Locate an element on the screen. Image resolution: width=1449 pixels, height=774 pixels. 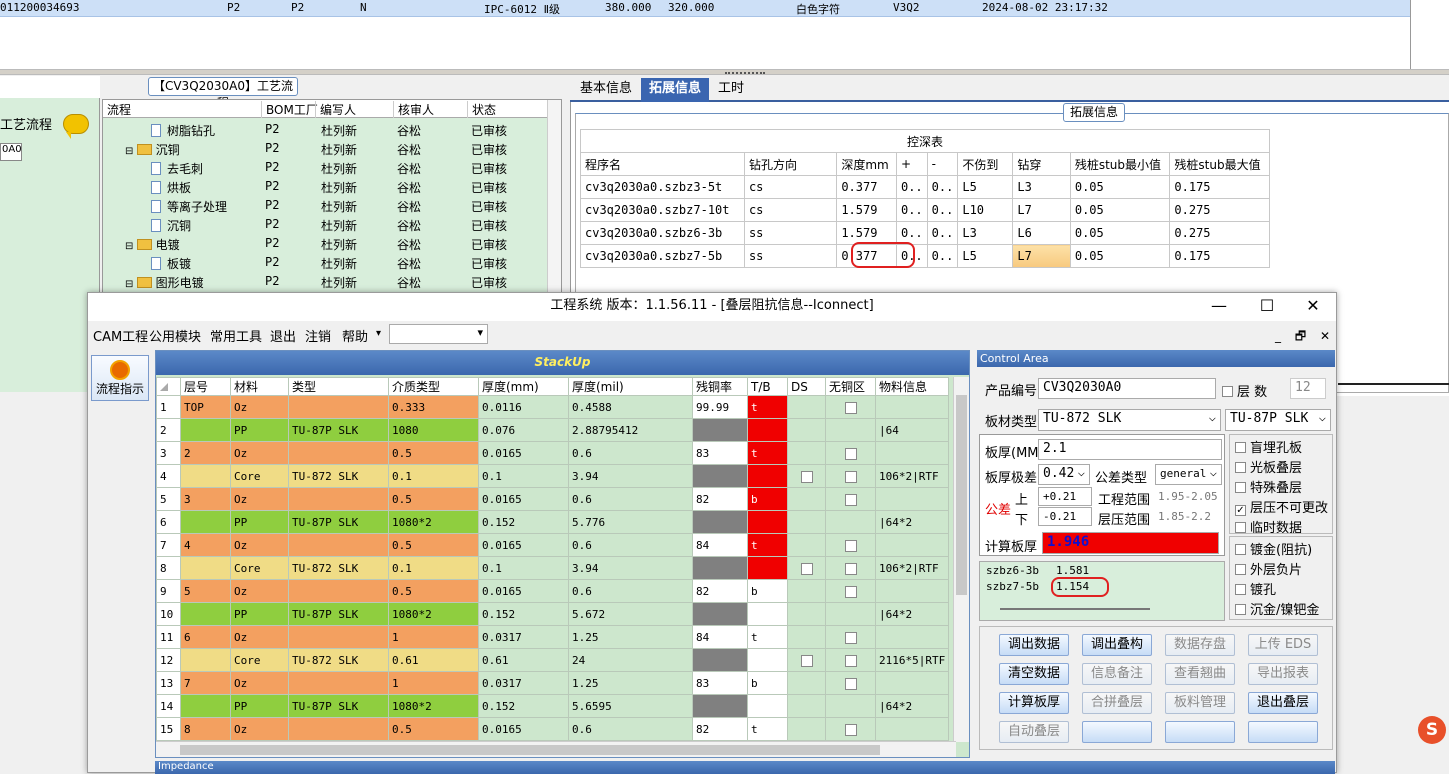
depth-header: 深度mm is located at coordinates (866, 164).